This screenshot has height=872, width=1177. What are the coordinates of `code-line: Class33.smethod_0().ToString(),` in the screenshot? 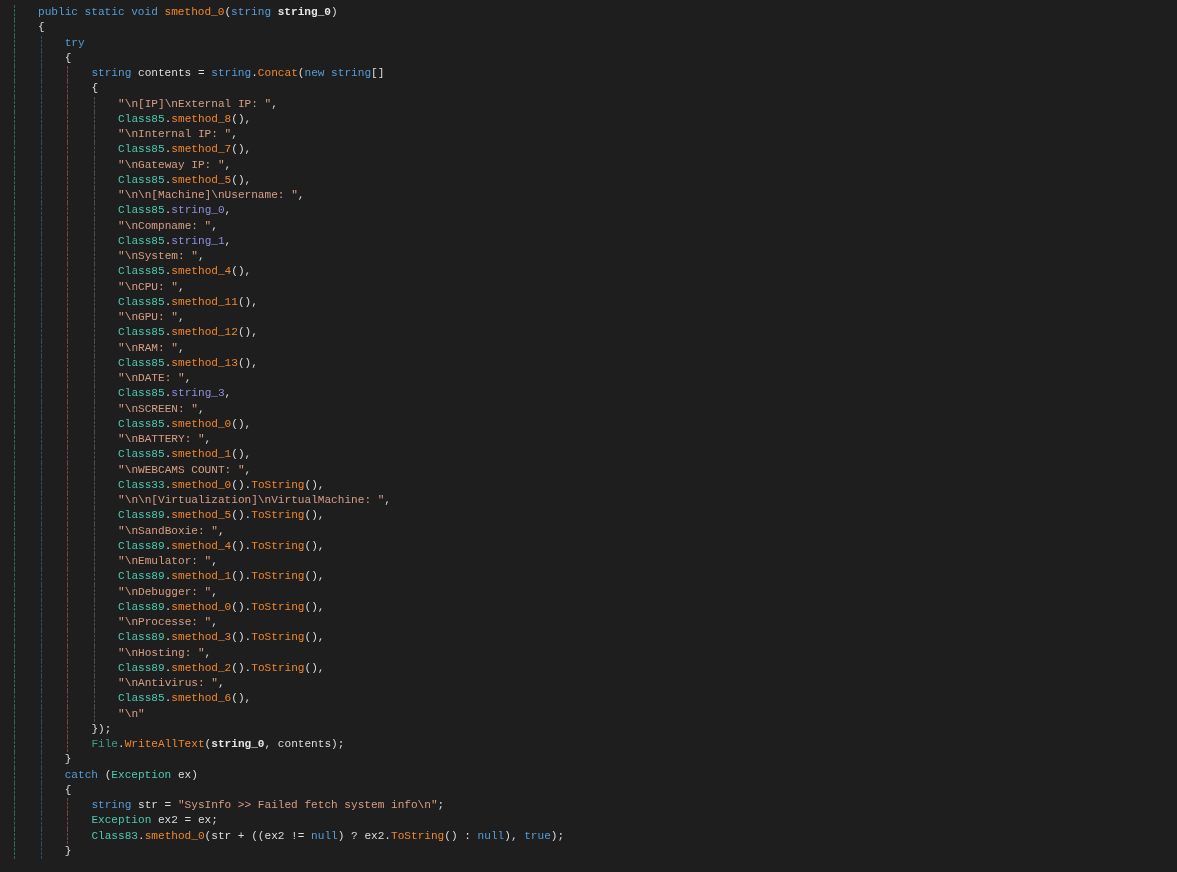 It's located at (221, 485).